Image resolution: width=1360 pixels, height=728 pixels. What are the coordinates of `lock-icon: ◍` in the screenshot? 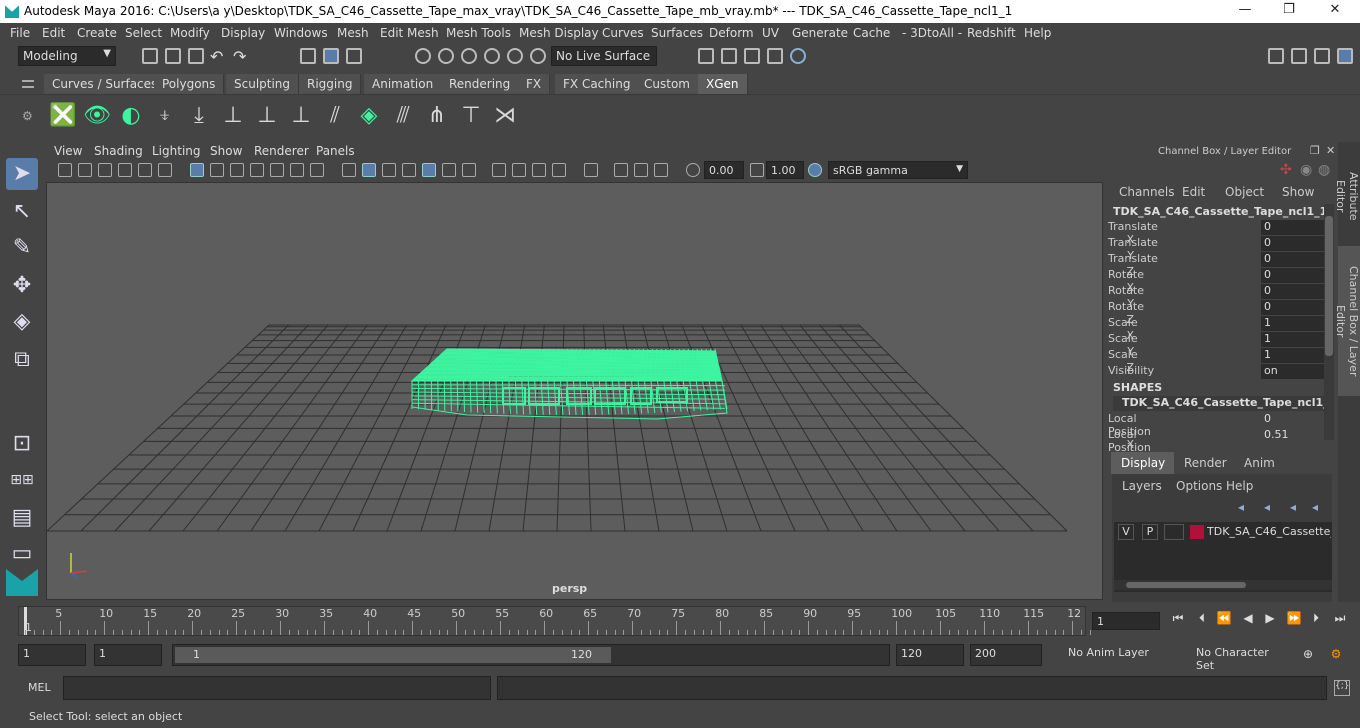 It's located at (1324, 170).